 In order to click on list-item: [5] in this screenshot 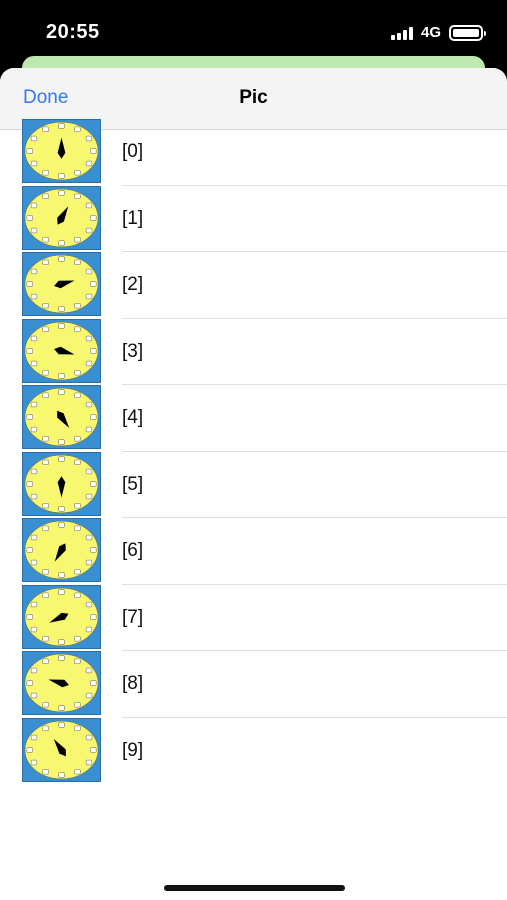, I will do `click(253, 485)`.